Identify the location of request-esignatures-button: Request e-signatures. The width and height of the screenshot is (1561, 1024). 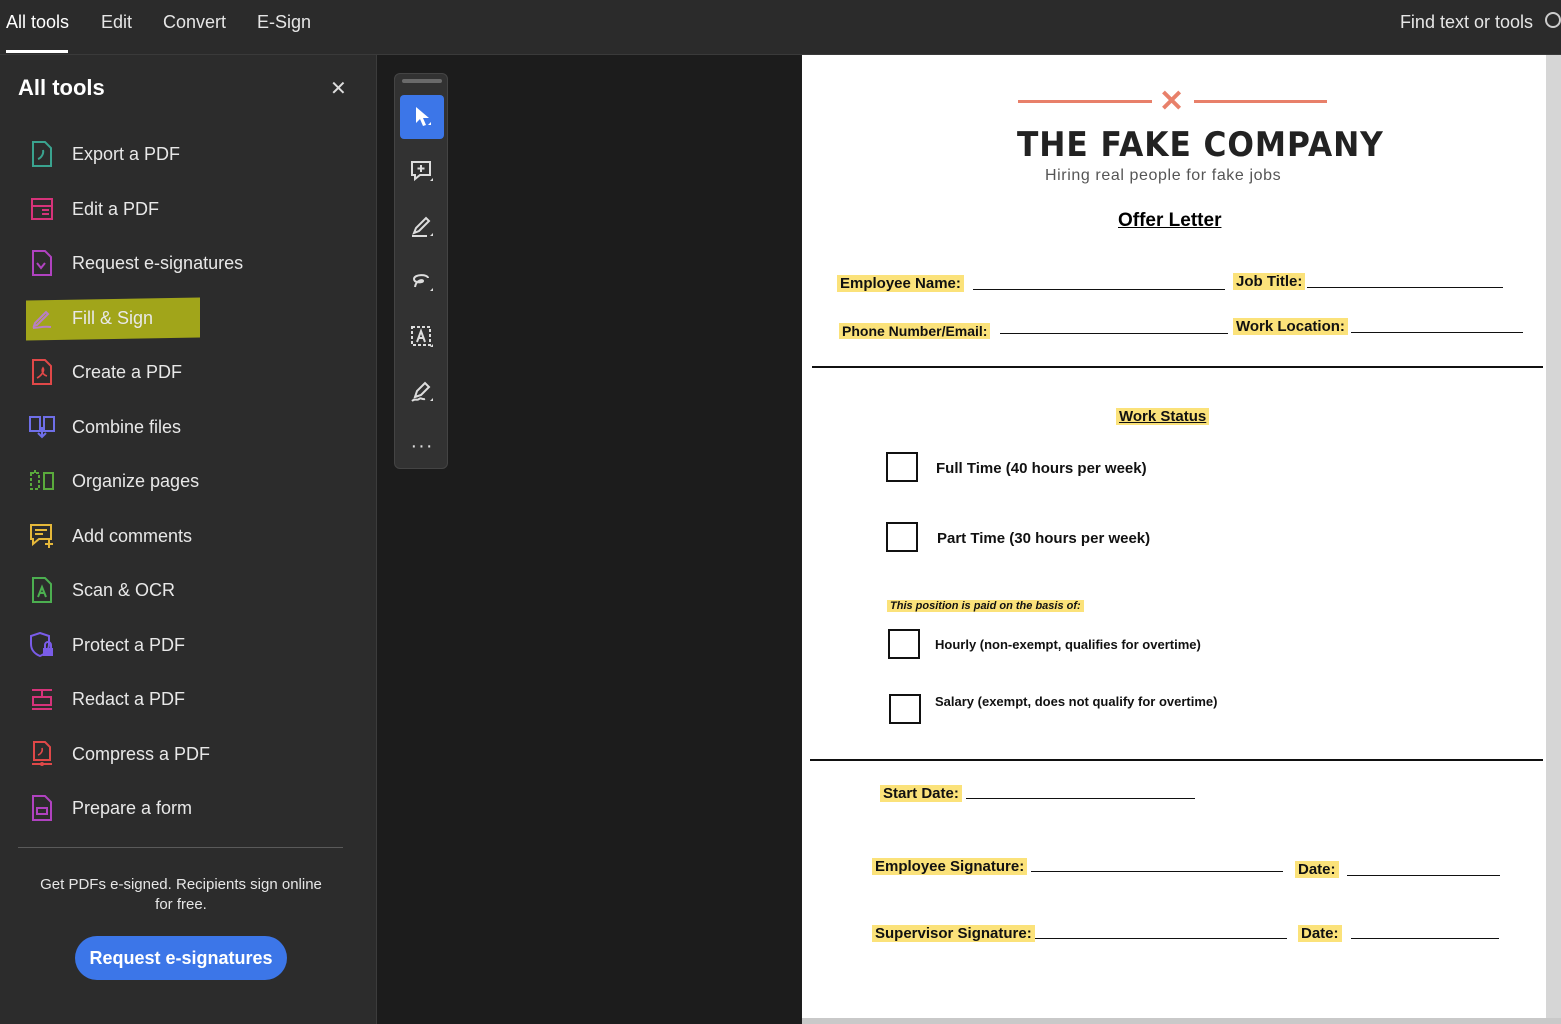
(181, 958).